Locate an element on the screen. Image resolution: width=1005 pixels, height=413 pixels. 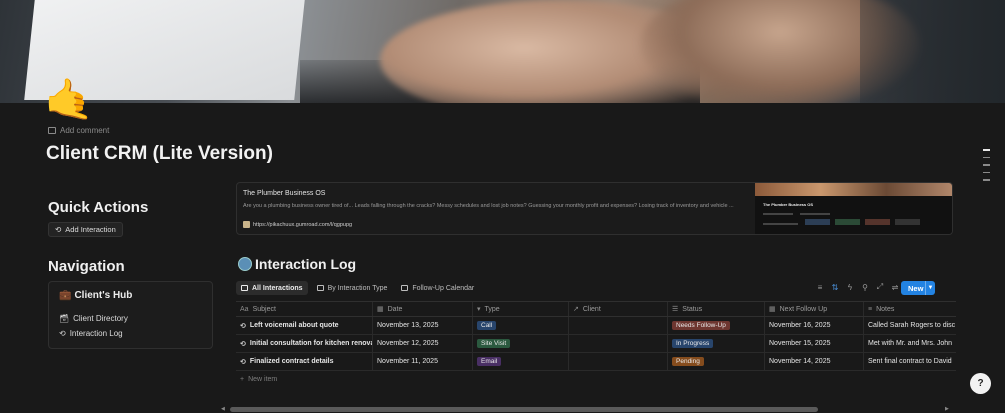
cell-status: Pending is located at coordinates (716, 361).